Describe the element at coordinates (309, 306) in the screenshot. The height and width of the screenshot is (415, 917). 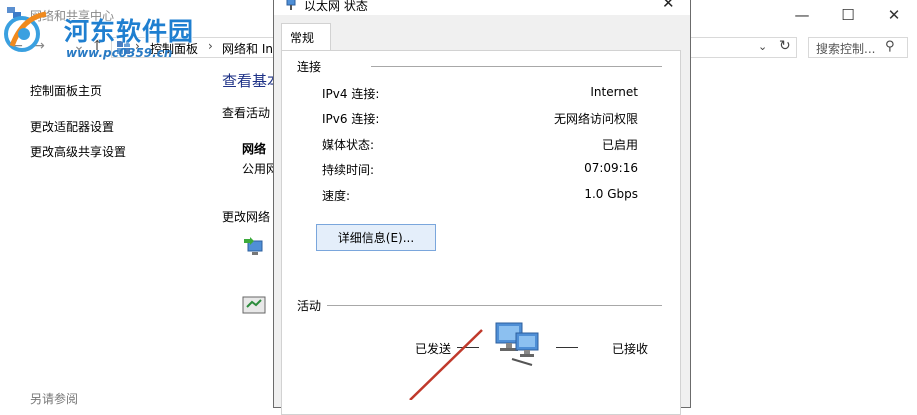
I see `activity-group-label: 活动` at that location.